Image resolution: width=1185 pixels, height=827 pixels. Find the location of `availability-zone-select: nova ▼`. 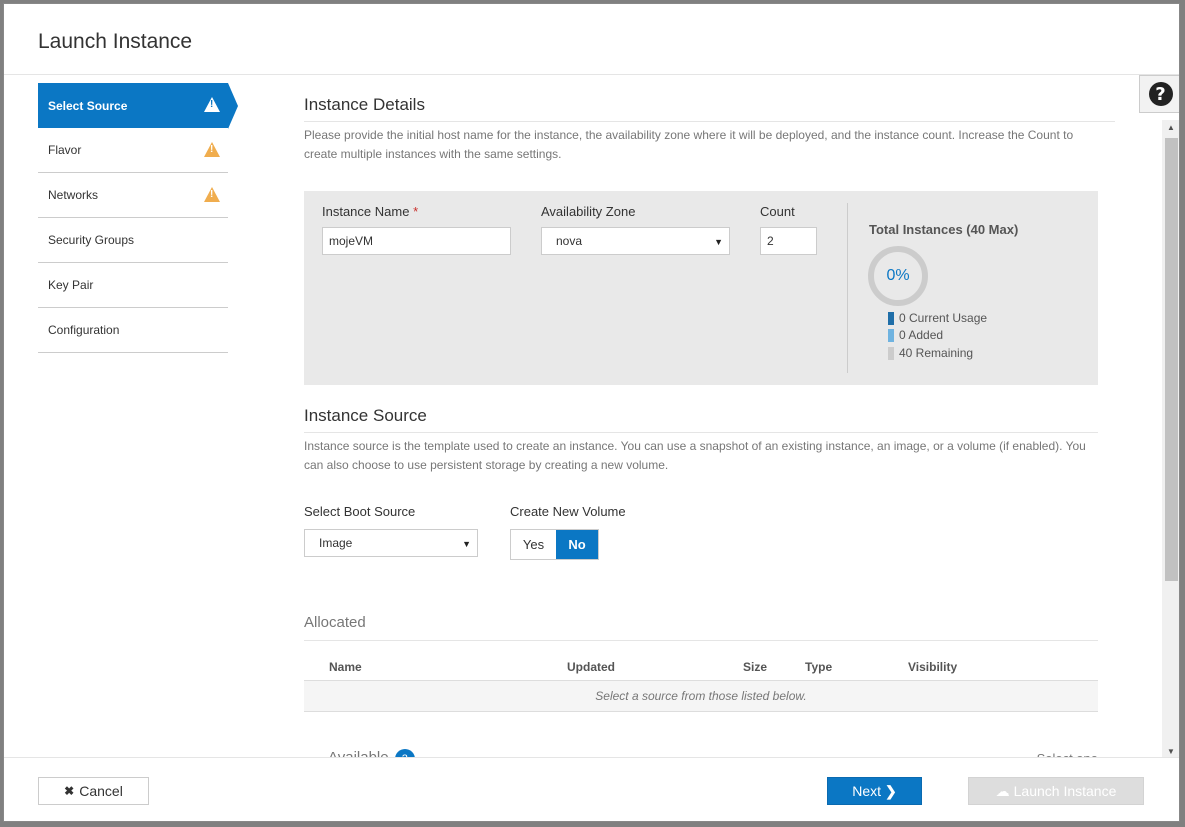

availability-zone-select: nova ▼ is located at coordinates (635, 241).